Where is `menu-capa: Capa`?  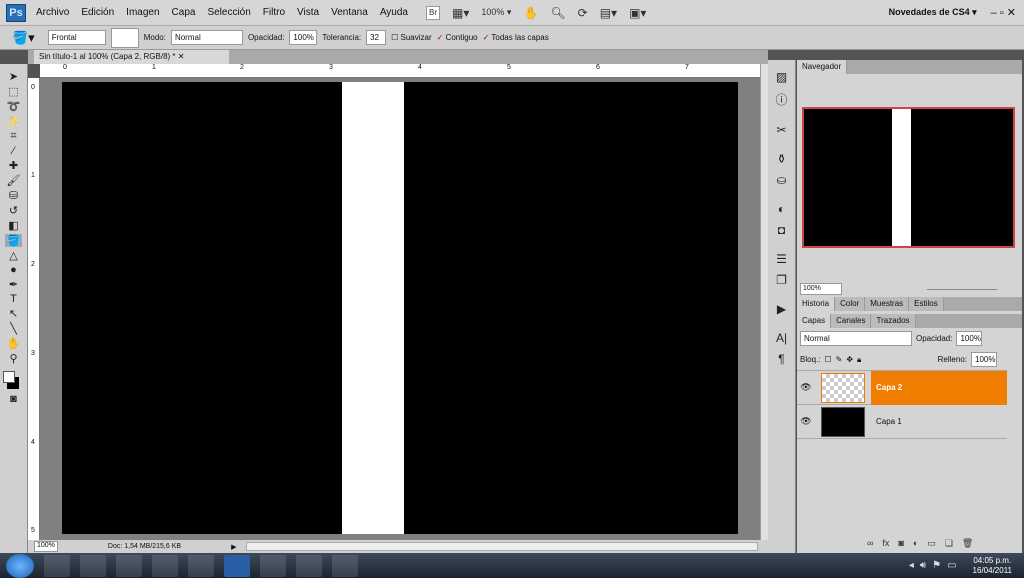
menu-capa: Capa is located at coordinates (184, 12).